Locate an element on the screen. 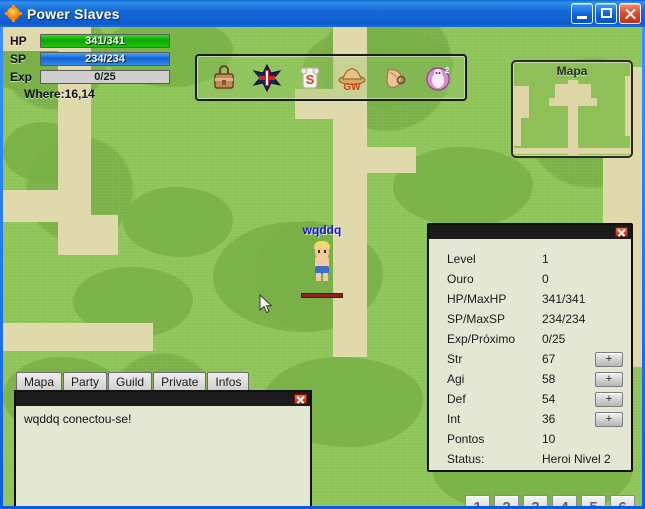  exp-bar: 0/25 is located at coordinates (105, 76).